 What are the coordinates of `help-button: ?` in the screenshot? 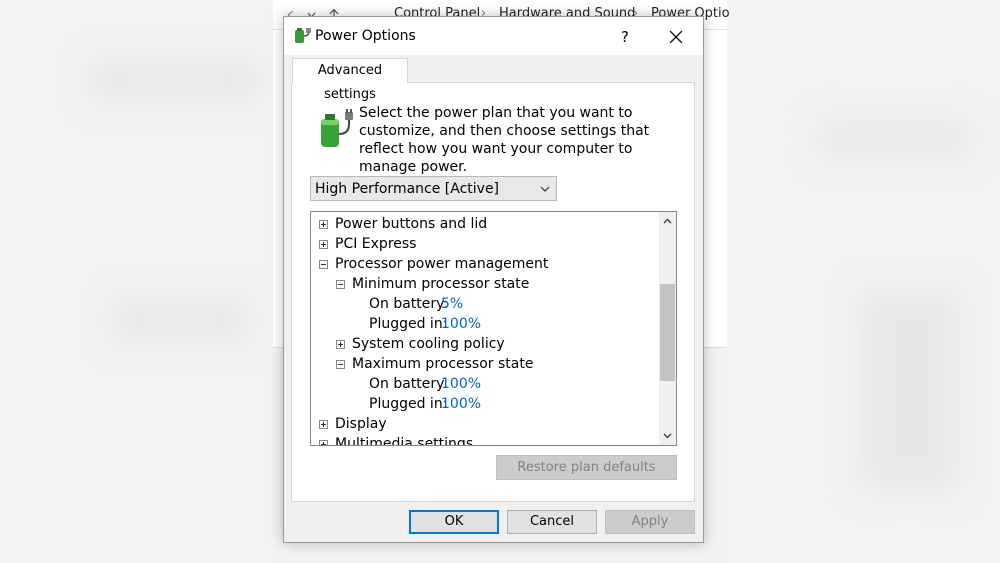 It's located at (625, 37).